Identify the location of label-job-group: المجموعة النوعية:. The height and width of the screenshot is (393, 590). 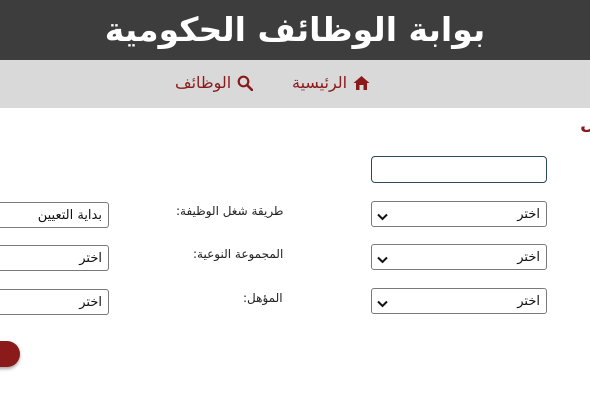
(238, 254).